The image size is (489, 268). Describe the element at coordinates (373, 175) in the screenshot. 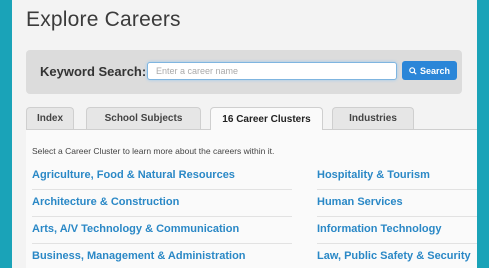

I see `cluster-link-hospitality: Hospitality & Tourism` at that location.